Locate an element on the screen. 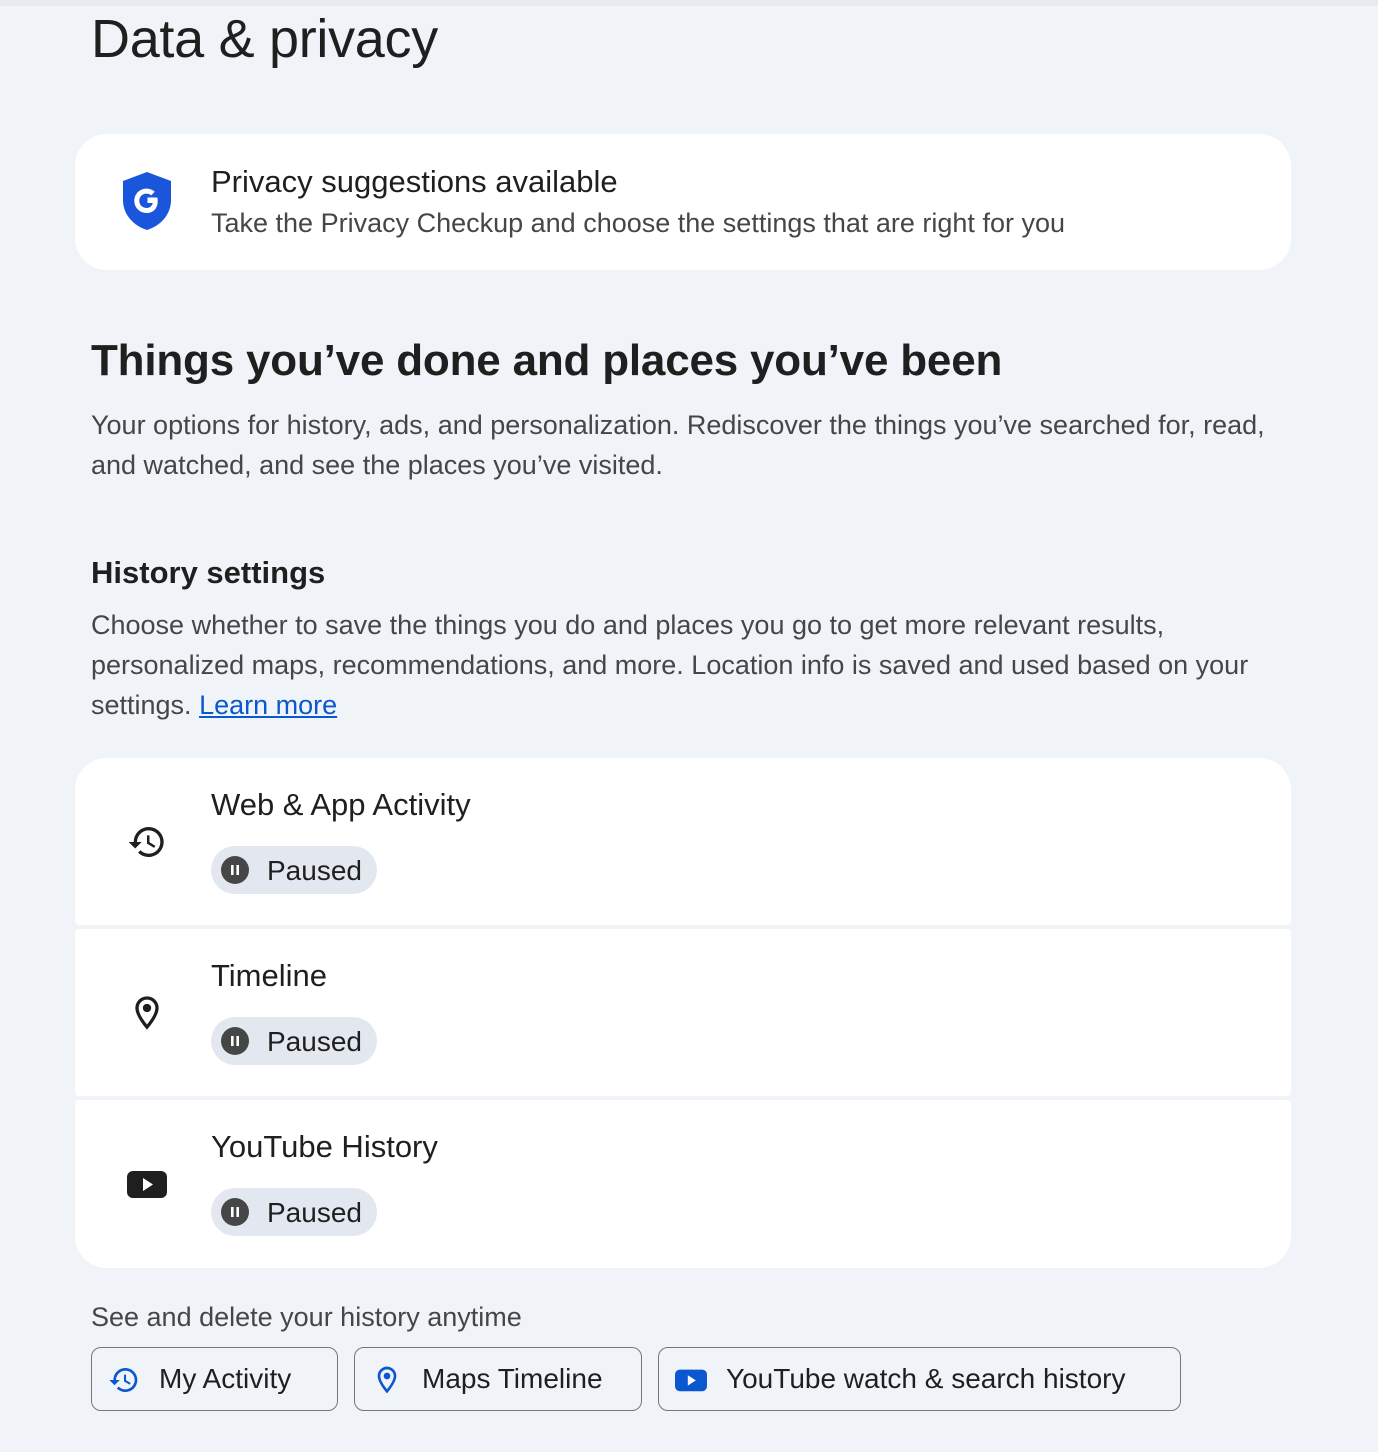  youtube-history-button: YouTube watch & search history is located at coordinates (919, 1379).